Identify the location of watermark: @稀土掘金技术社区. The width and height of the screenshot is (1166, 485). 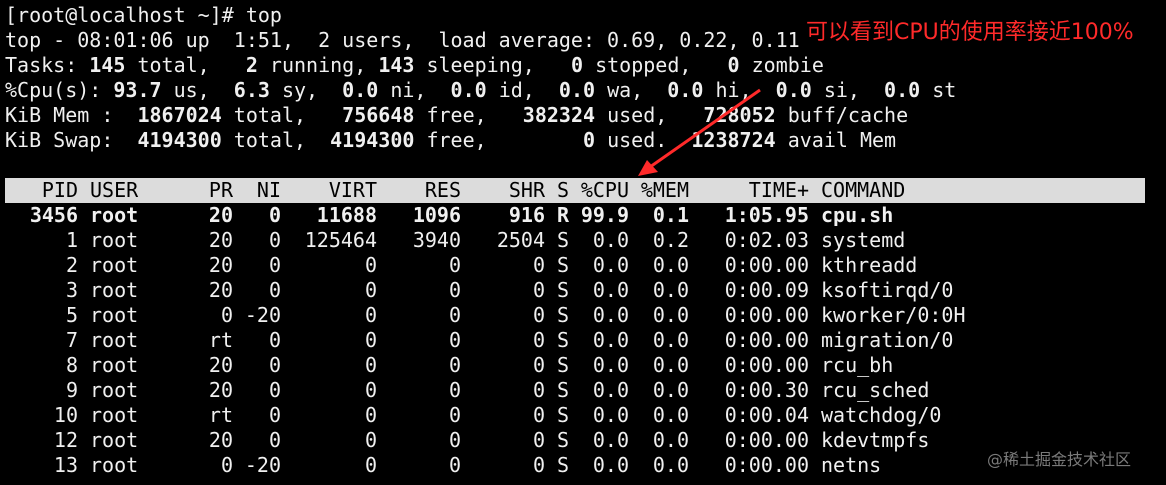
(1059, 459).